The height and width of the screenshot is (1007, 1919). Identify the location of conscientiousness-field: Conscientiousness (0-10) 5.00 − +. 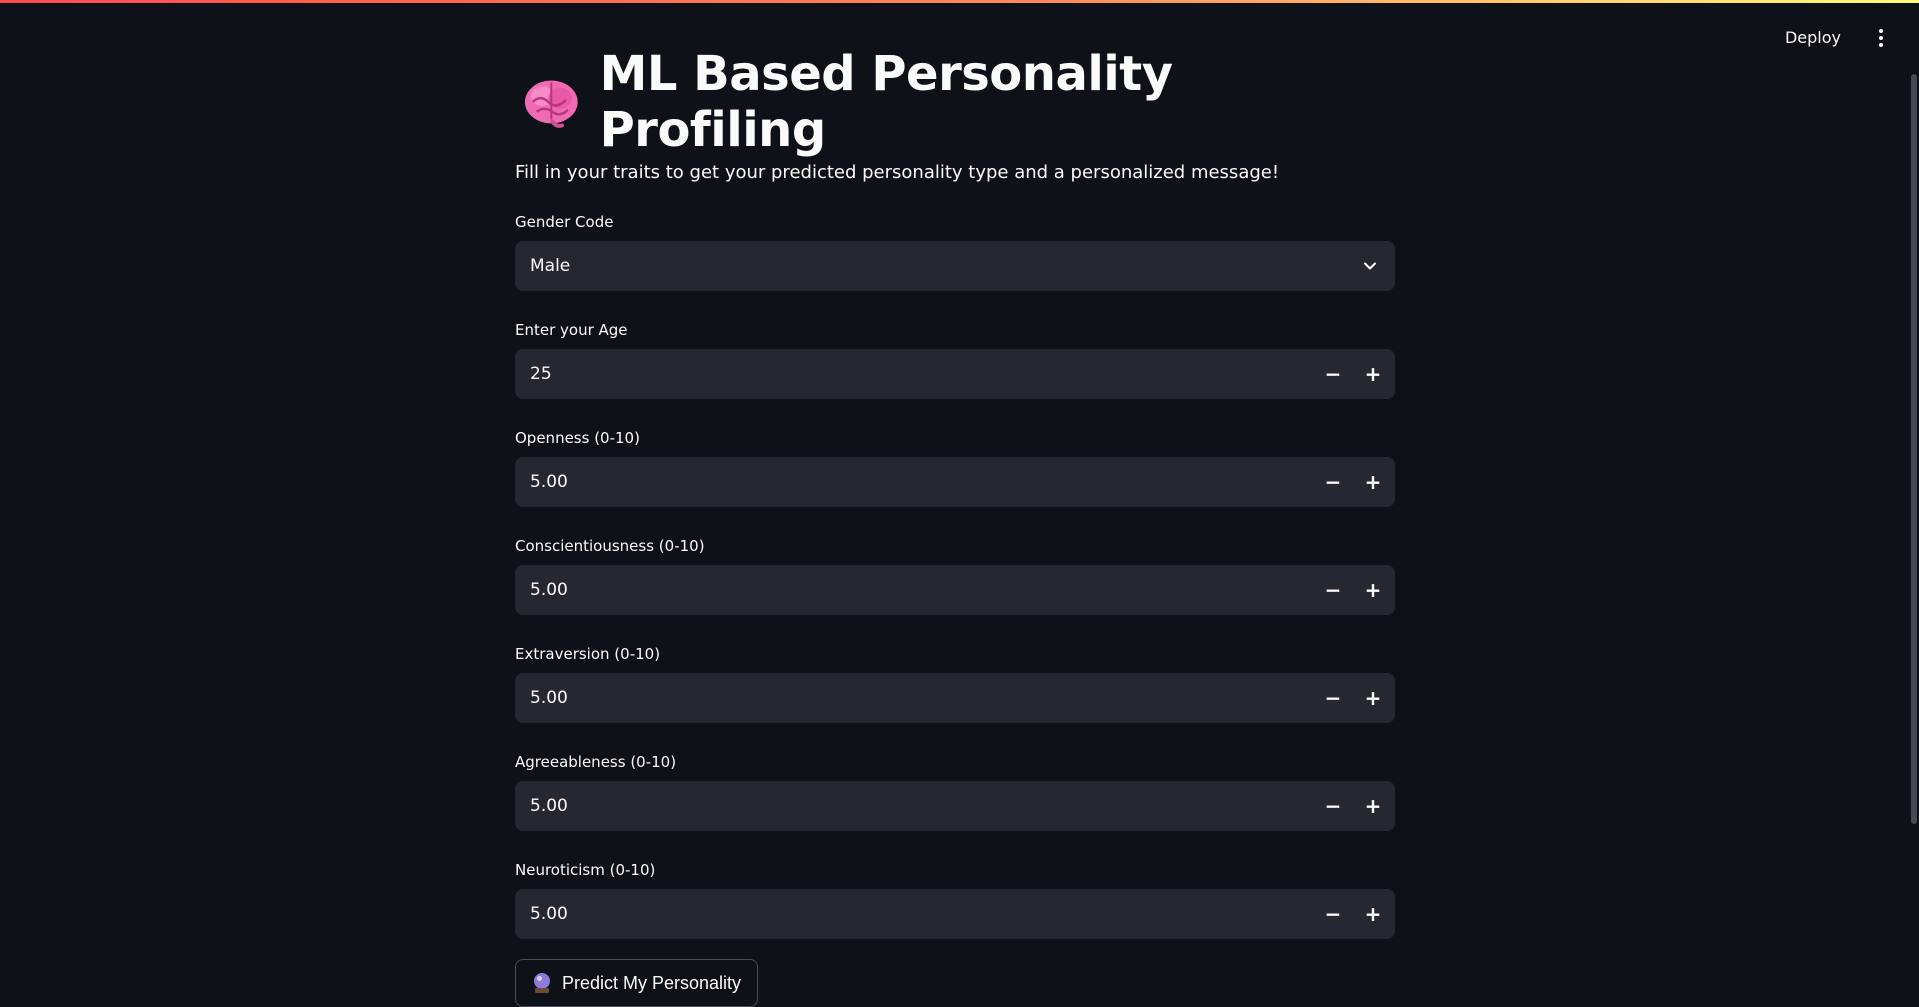
(955, 576).